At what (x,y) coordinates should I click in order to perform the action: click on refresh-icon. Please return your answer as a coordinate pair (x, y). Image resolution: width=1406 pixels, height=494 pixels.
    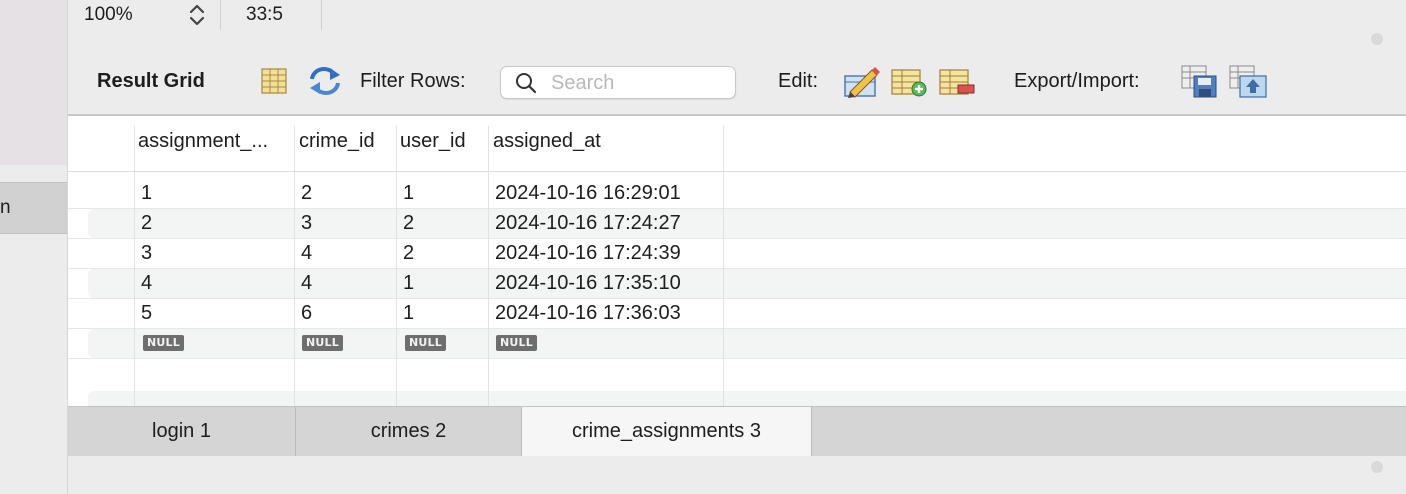
    Looking at the image, I should click on (325, 83).